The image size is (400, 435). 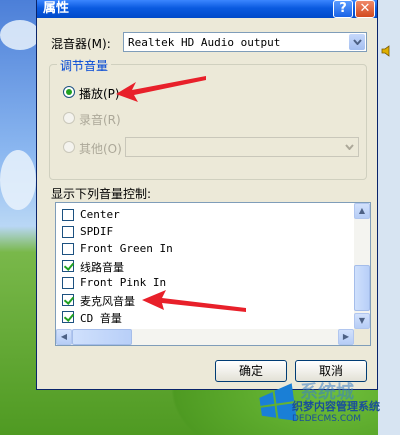 I want to click on radio-recording-label: 录音(R), so click(x=100, y=119).